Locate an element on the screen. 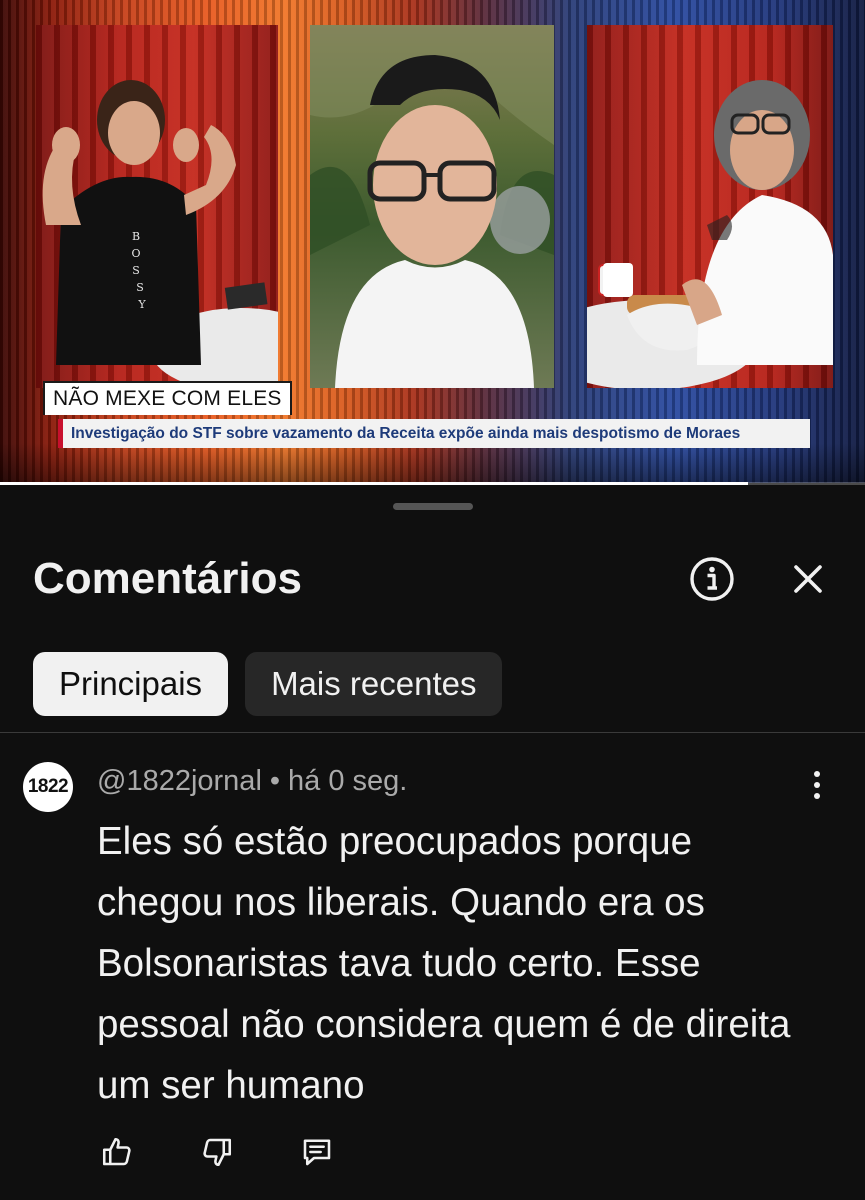 Image resolution: width=865 pixels, height=1200 pixels. comment-meta: @1822jornal • há 0 seg. is located at coordinates (252, 781).